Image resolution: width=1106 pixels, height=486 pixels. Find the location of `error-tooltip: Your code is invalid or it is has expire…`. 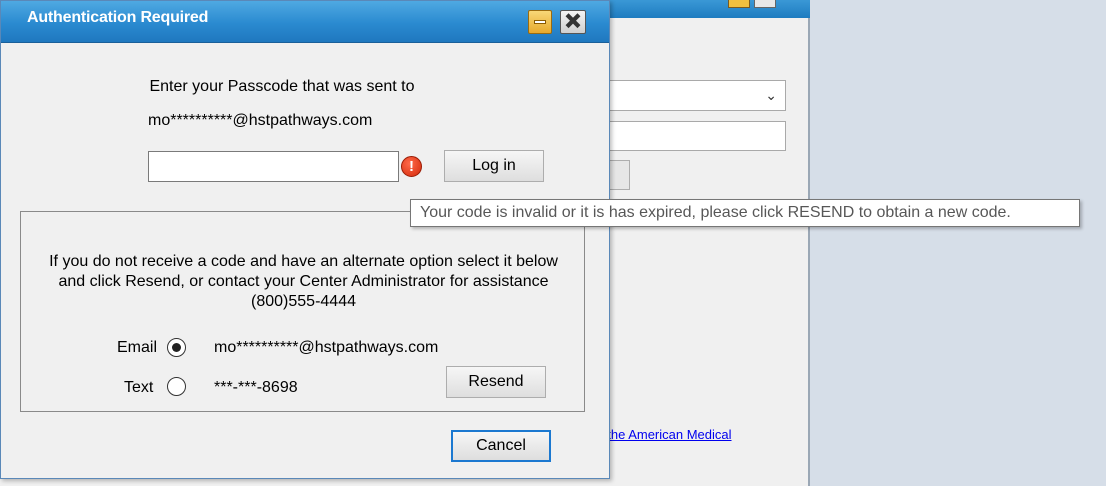

error-tooltip: Your code is invalid or it is has expire… is located at coordinates (745, 213).